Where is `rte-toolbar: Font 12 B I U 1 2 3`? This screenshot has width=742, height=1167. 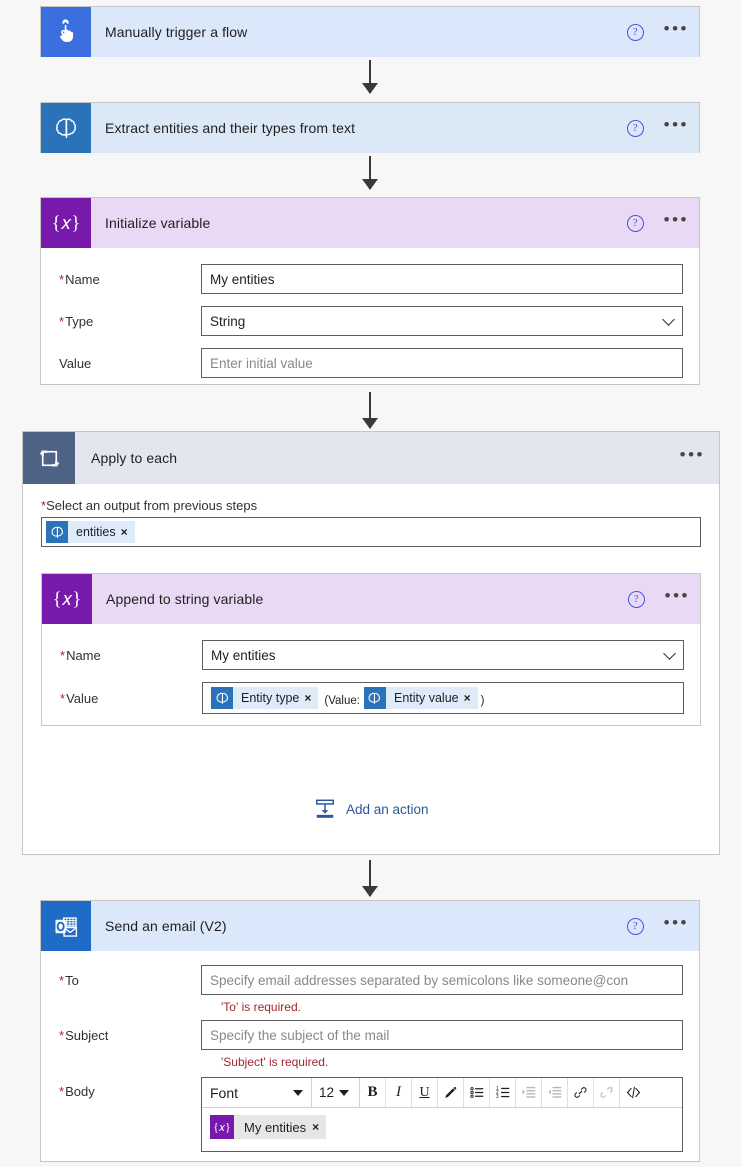
rte-toolbar: Font 12 B I U 1 2 3 is located at coordinates (442, 1093).